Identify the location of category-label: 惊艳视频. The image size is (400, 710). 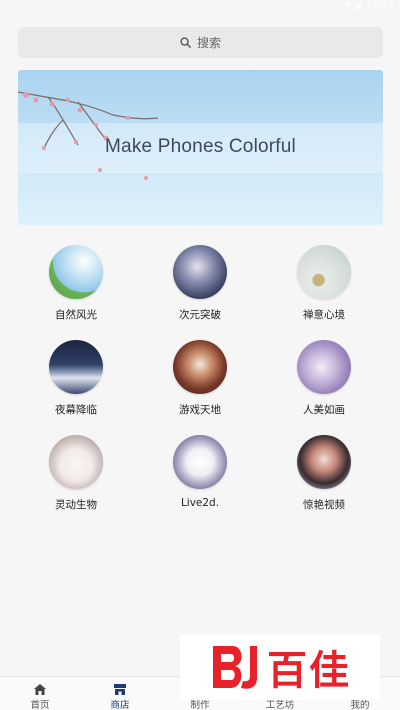
(324, 505).